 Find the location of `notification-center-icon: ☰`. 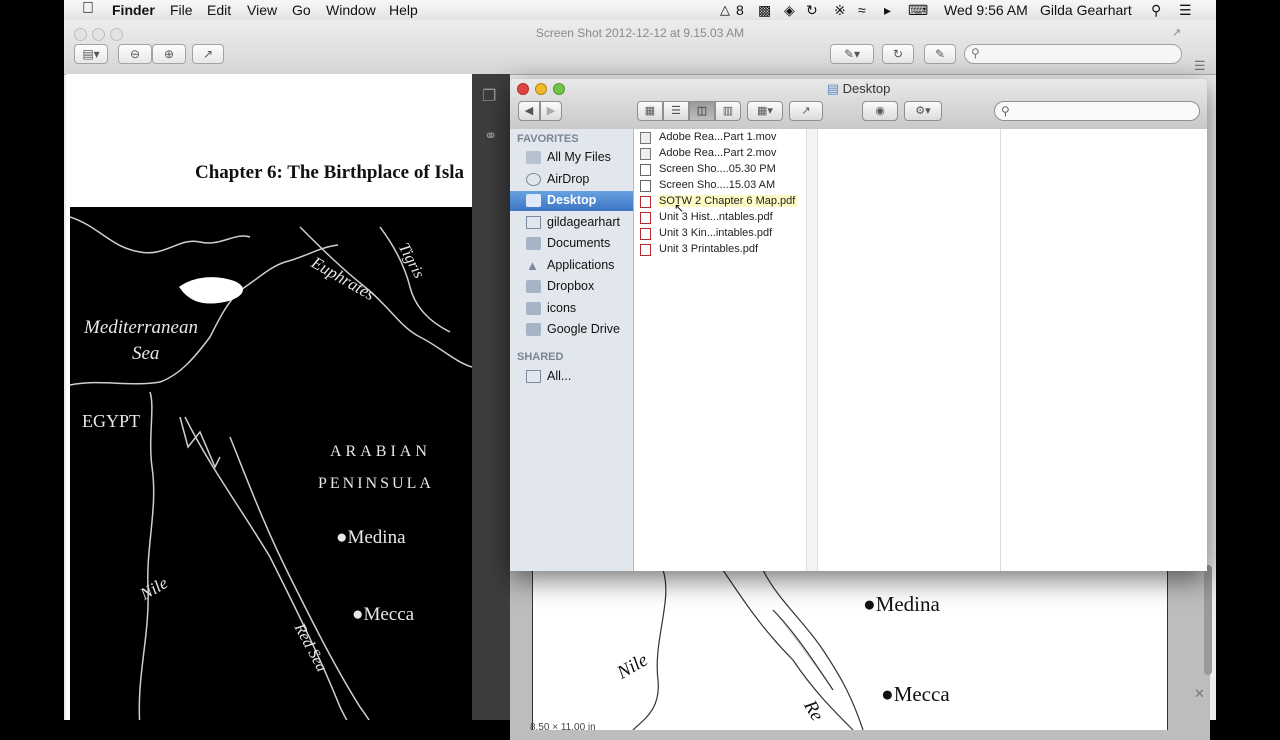

notification-center-icon: ☰ is located at coordinates (1185, 10).